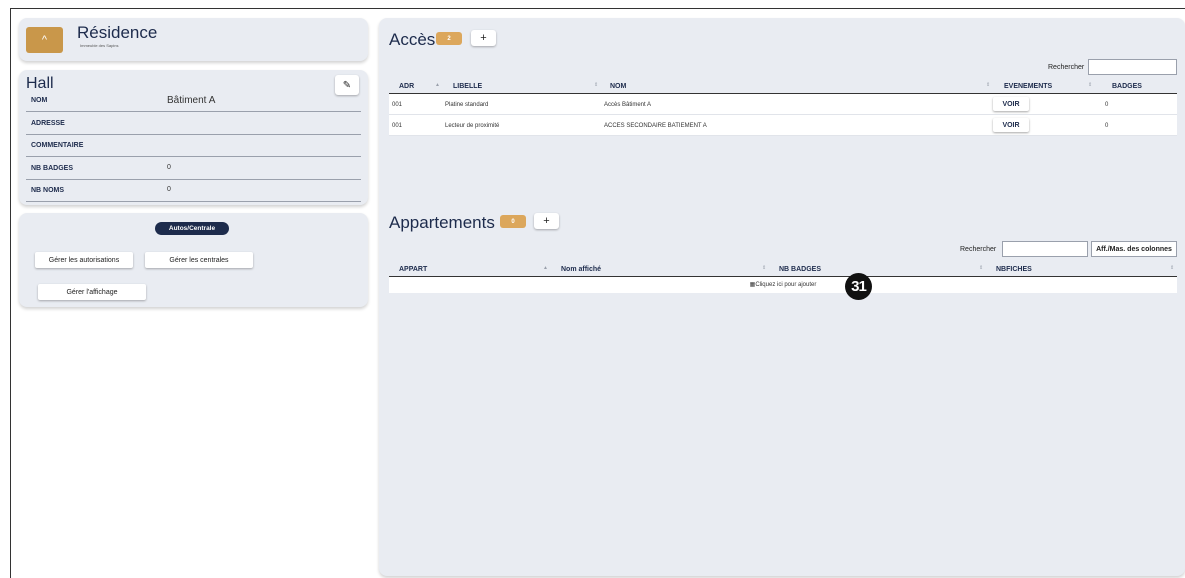  I want to click on column-header-nb-badges: NB BADGES, so click(800, 269).